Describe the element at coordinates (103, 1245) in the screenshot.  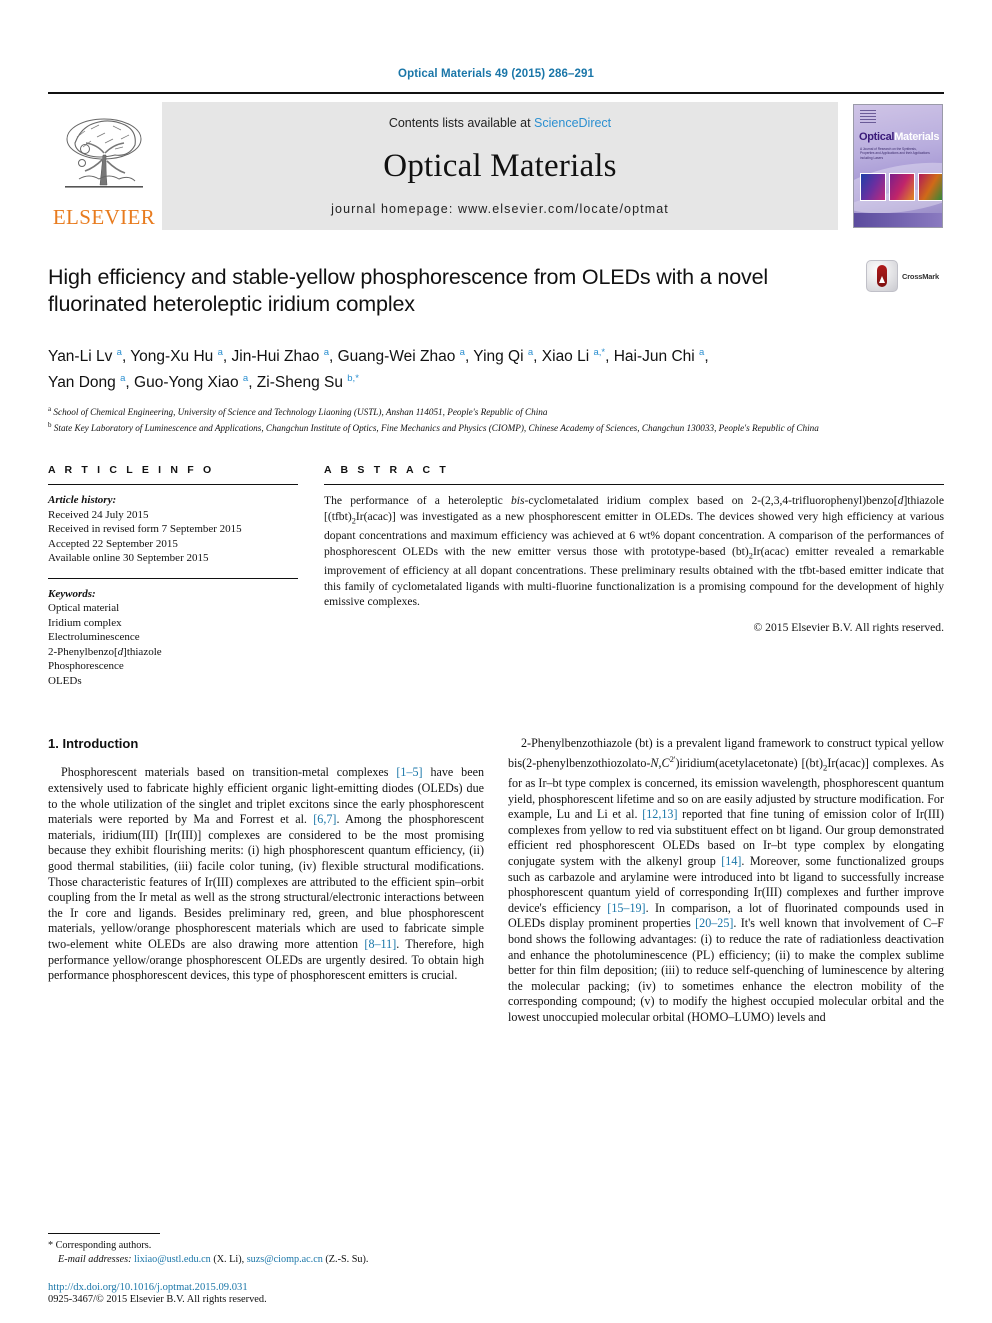
I see `corresponding-text: Corresponding authors.` at that location.